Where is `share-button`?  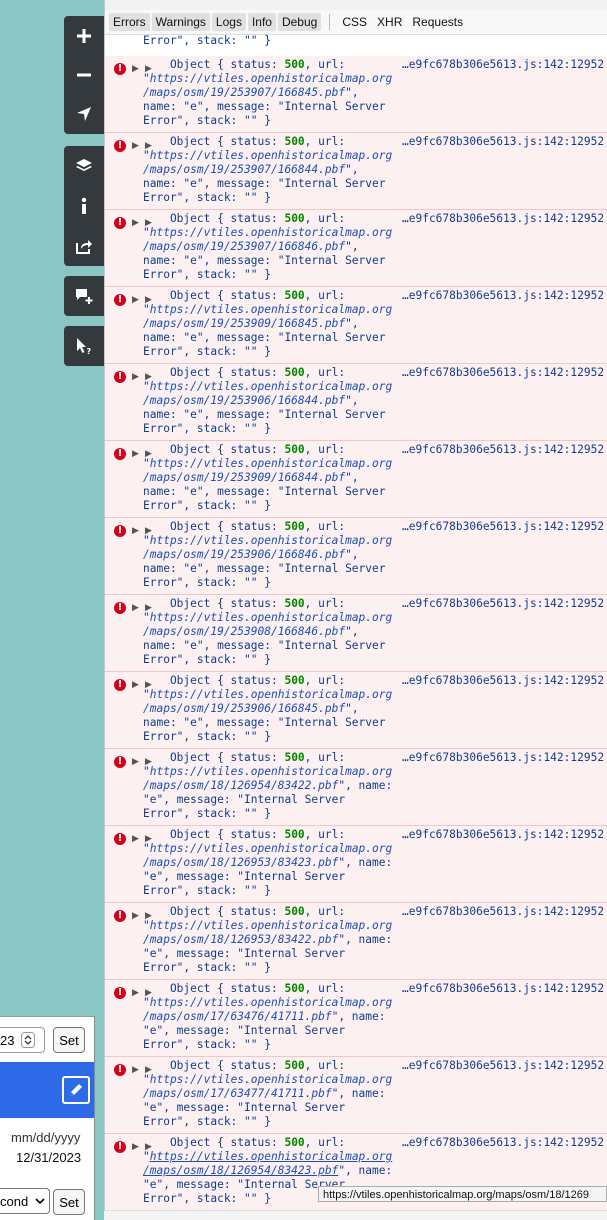
share-button is located at coordinates (84, 246).